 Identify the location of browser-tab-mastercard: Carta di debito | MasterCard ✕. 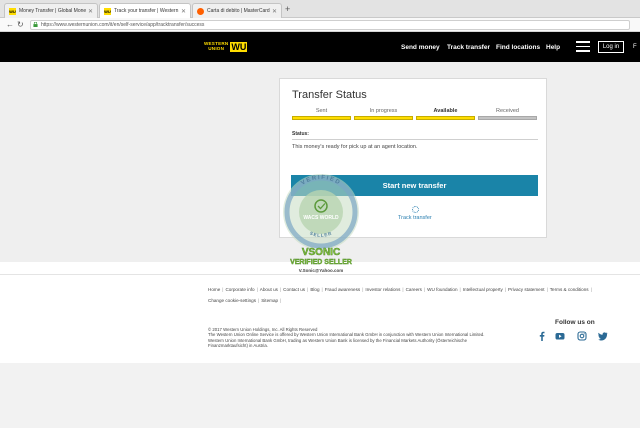
(237, 10).